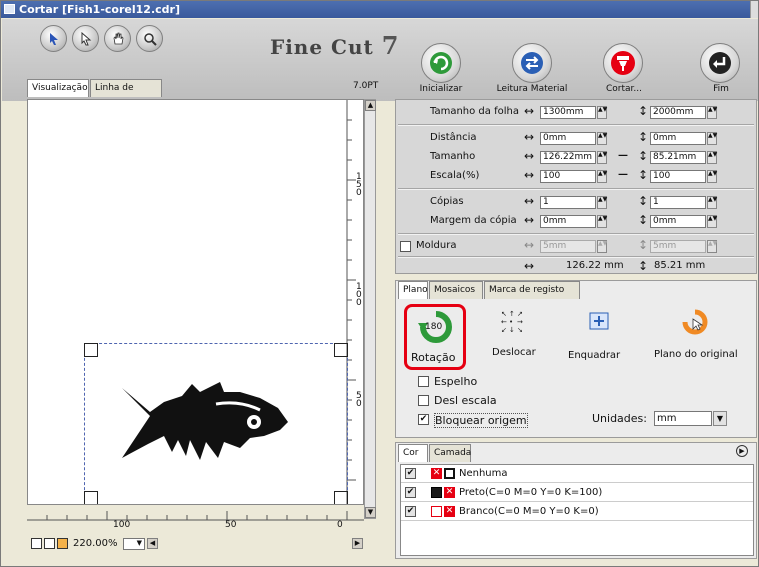 This screenshot has width=759, height=567. Describe the element at coordinates (441, 63) in the screenshot. I see `initialize-button` at that location.